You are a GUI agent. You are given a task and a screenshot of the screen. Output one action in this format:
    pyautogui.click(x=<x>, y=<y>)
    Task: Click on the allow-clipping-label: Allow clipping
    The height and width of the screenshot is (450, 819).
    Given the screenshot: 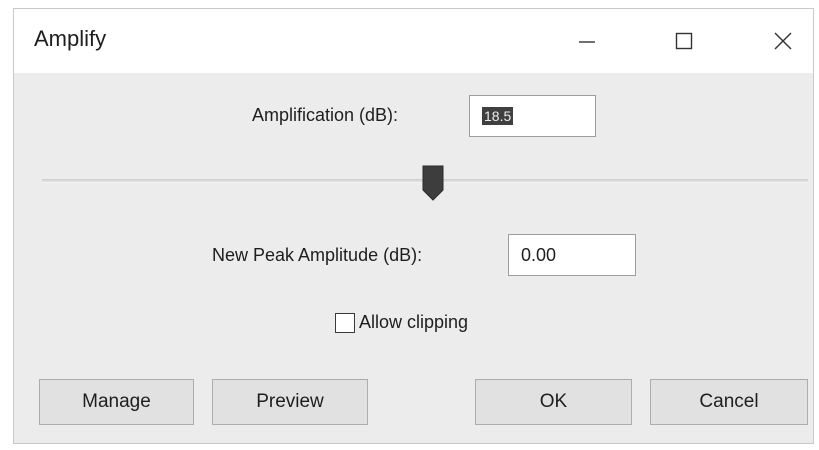 What is the action you would take?
    pyautogui.click(x=413, y=322)
    